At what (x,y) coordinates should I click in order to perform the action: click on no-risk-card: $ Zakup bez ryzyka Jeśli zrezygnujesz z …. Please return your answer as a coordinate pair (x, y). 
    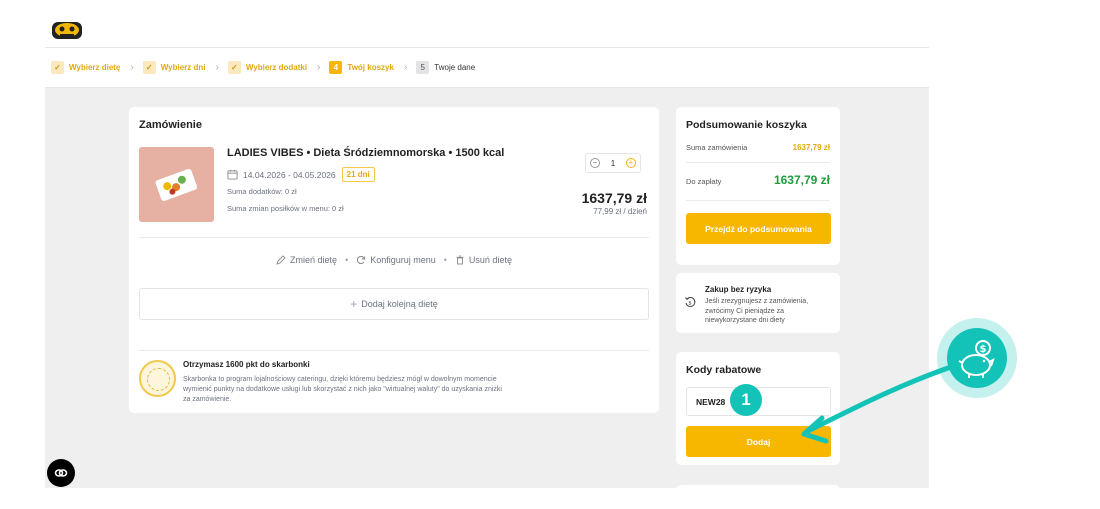
    Looking at the image, I should click on (758, 303).